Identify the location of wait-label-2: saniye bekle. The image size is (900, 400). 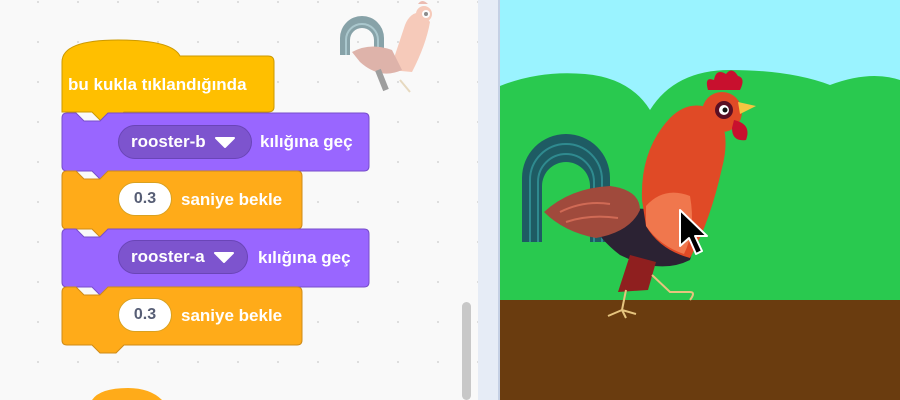
(231, 316).